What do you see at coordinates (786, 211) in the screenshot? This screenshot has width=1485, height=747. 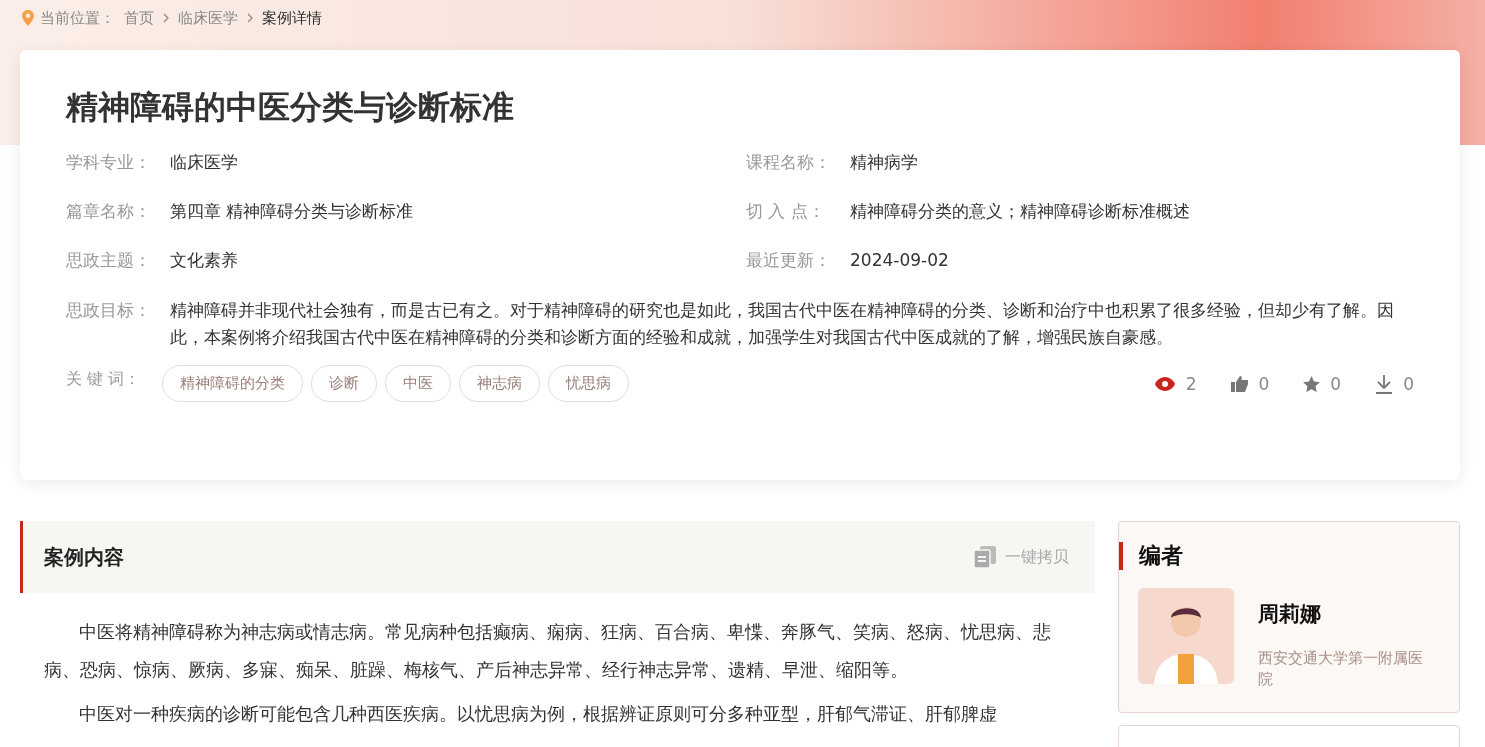 I see `field-label: 切 入 点：` at bounding box center [786, 211].